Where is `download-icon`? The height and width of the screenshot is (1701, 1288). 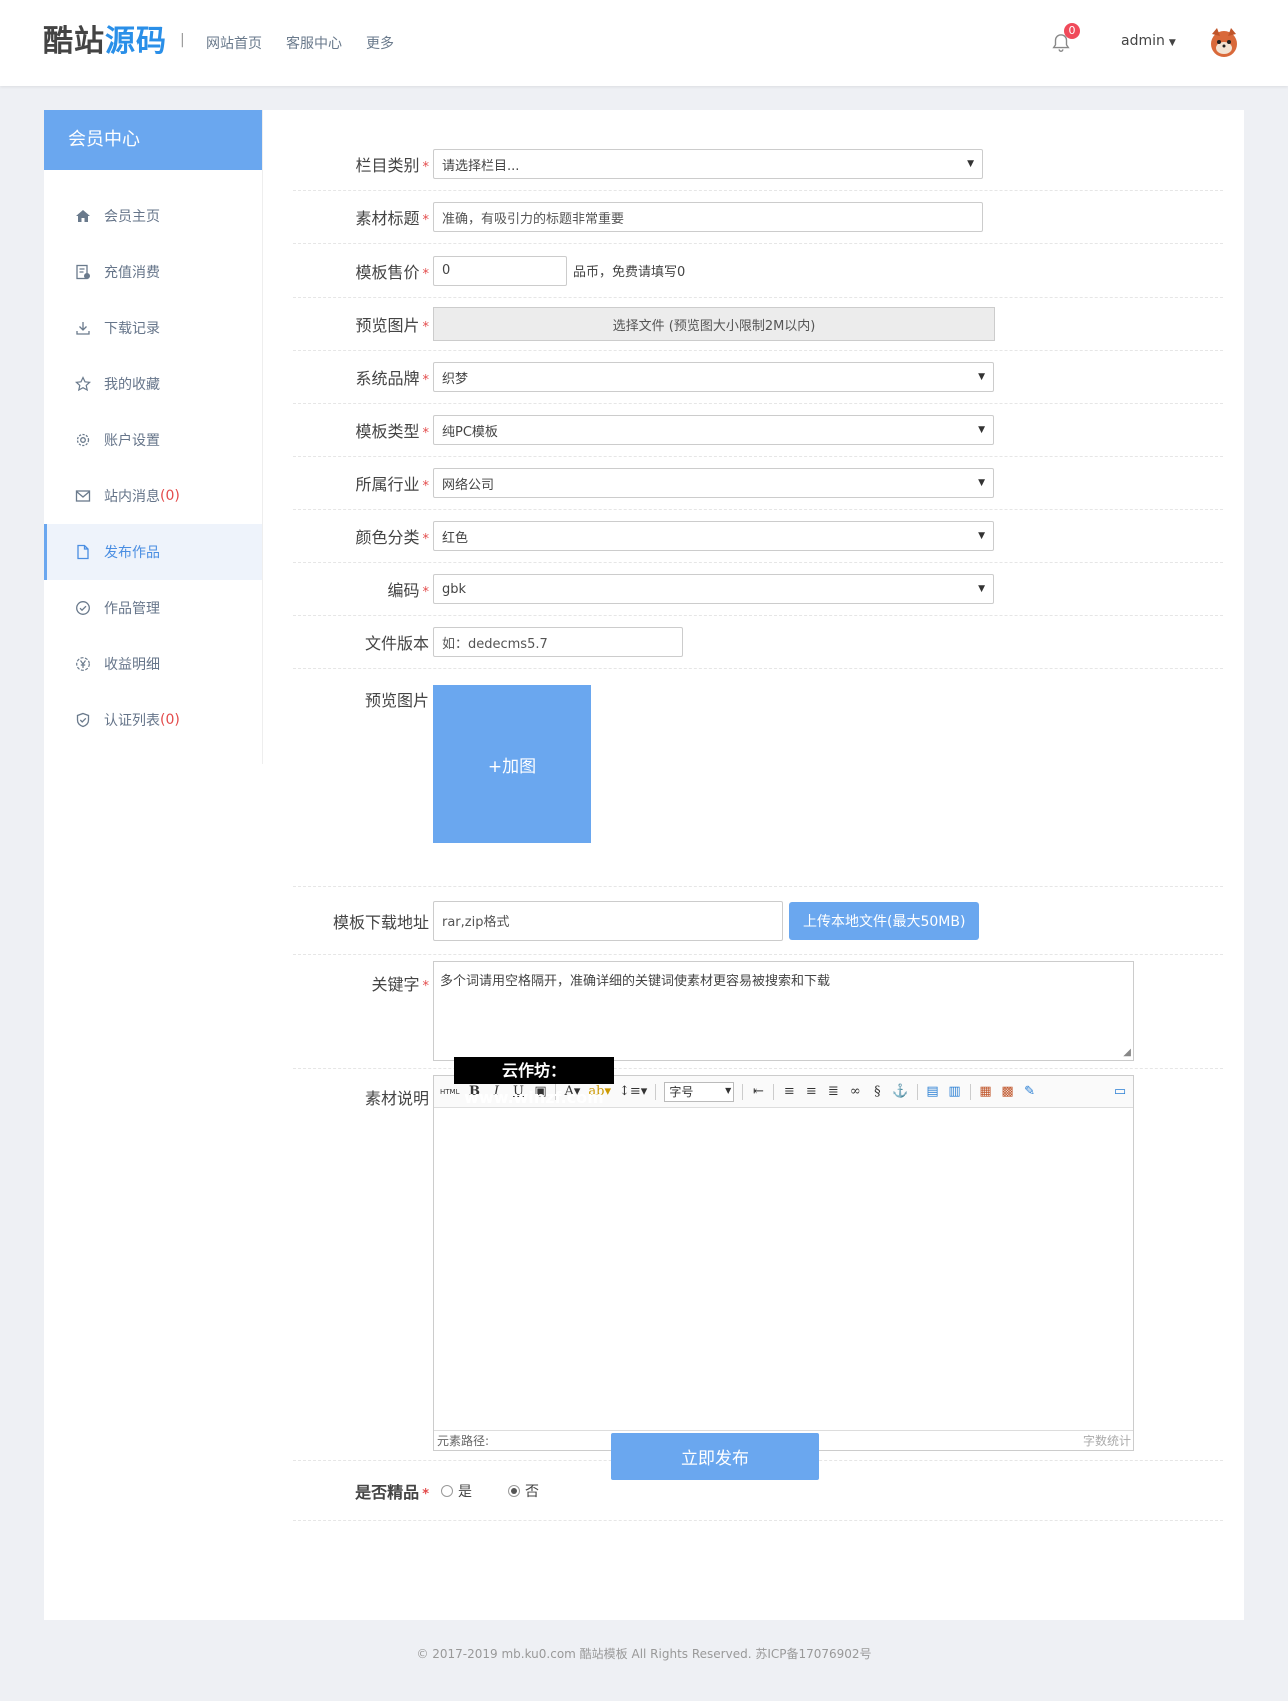 download-icon is located at coordinates (83, 328).